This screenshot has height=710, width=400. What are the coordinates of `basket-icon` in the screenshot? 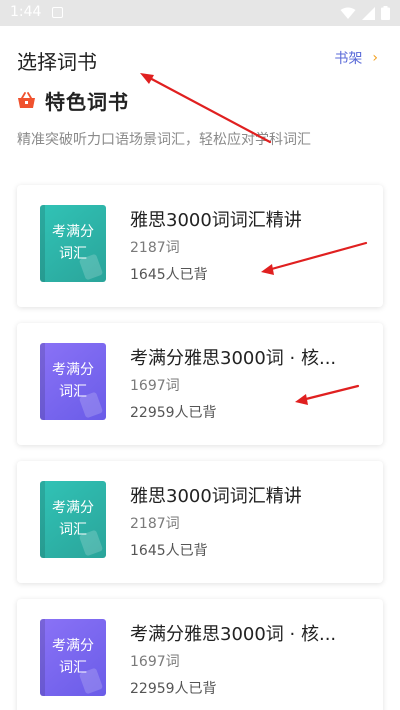 It's located at (26, 100).